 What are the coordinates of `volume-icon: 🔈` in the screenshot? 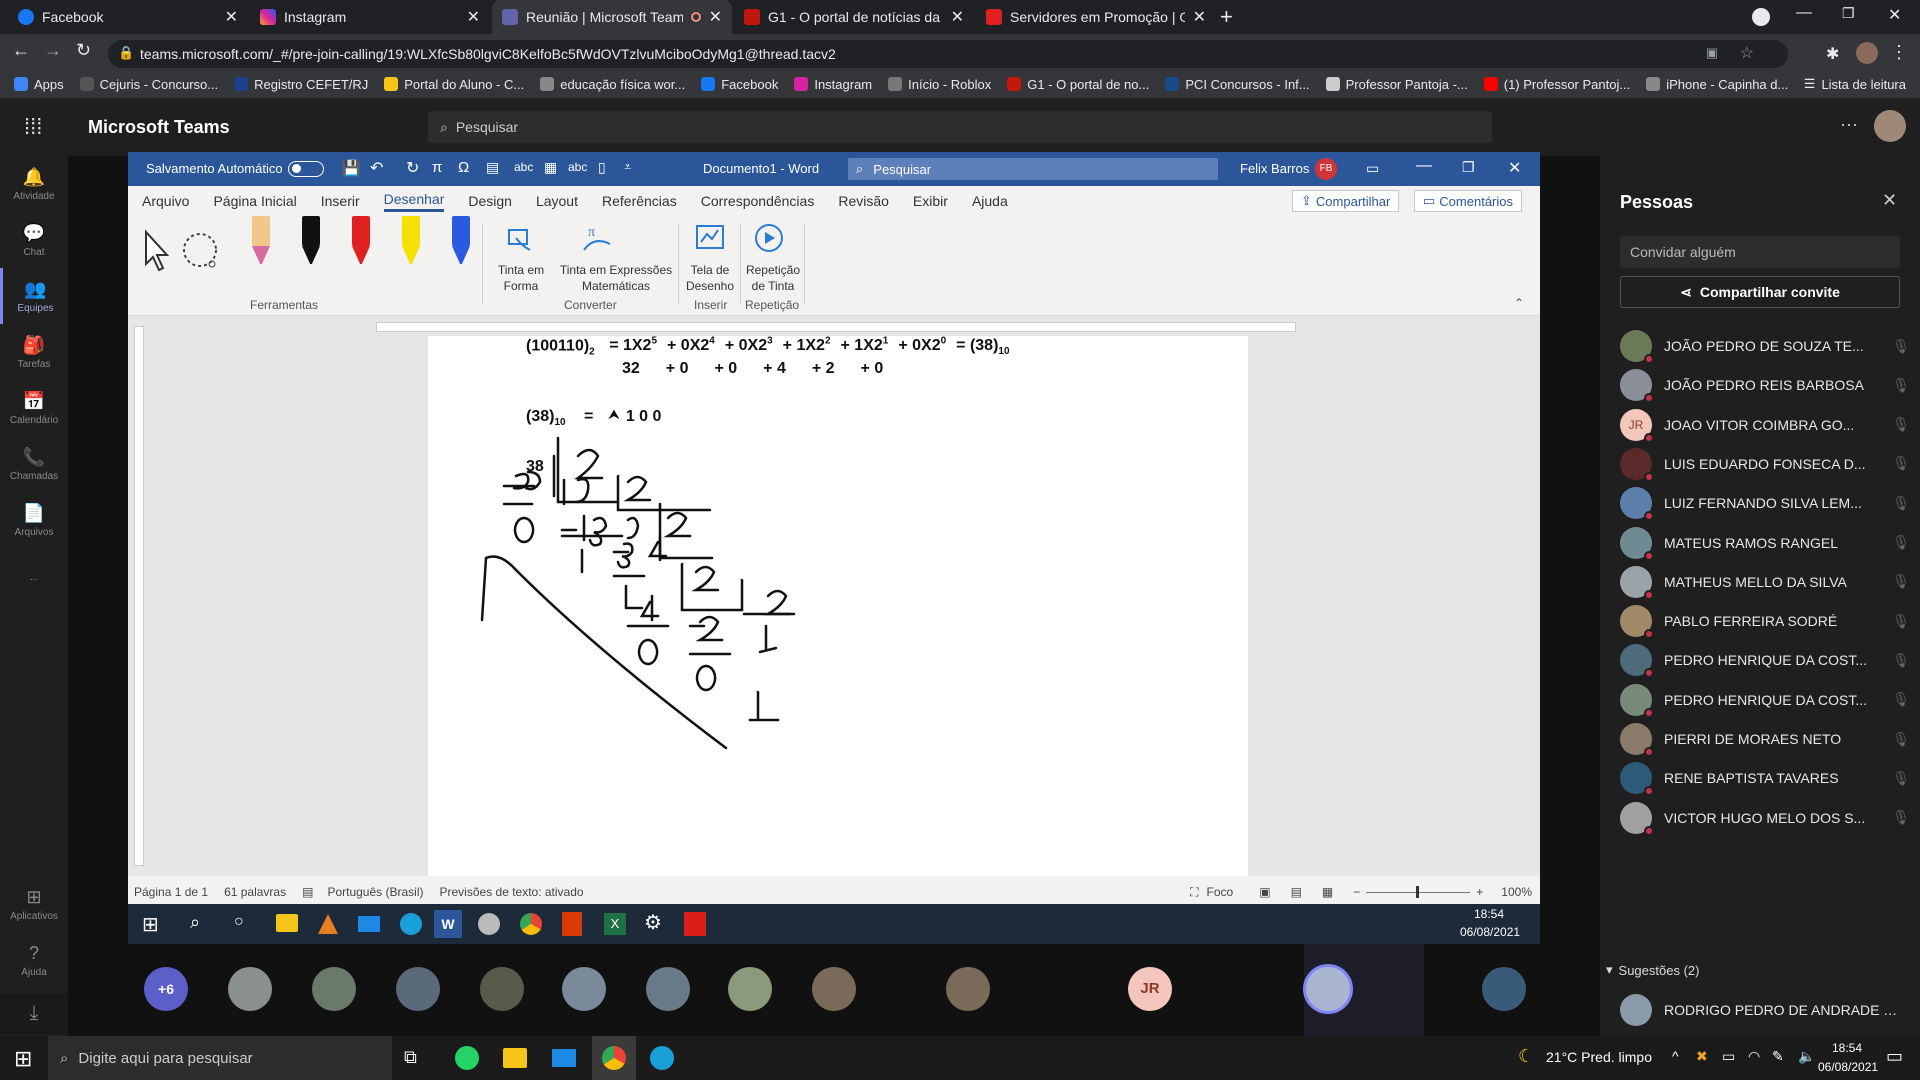 It's located at (1806, 1056).